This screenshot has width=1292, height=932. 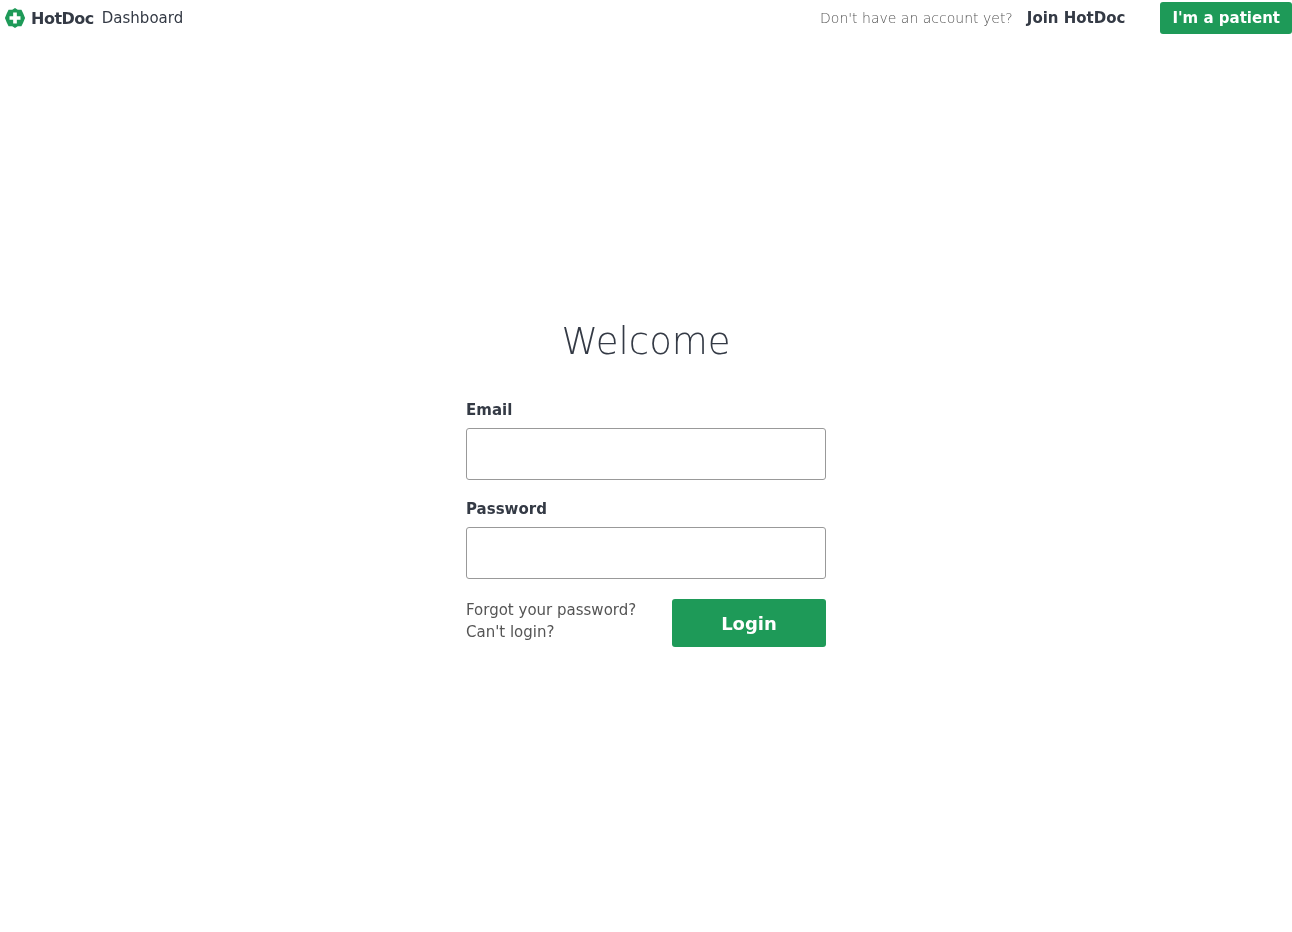 What do you see at coordinates (15, 18) in the screenshot?
I see `logo-icon` at bounding box center [15, 18].